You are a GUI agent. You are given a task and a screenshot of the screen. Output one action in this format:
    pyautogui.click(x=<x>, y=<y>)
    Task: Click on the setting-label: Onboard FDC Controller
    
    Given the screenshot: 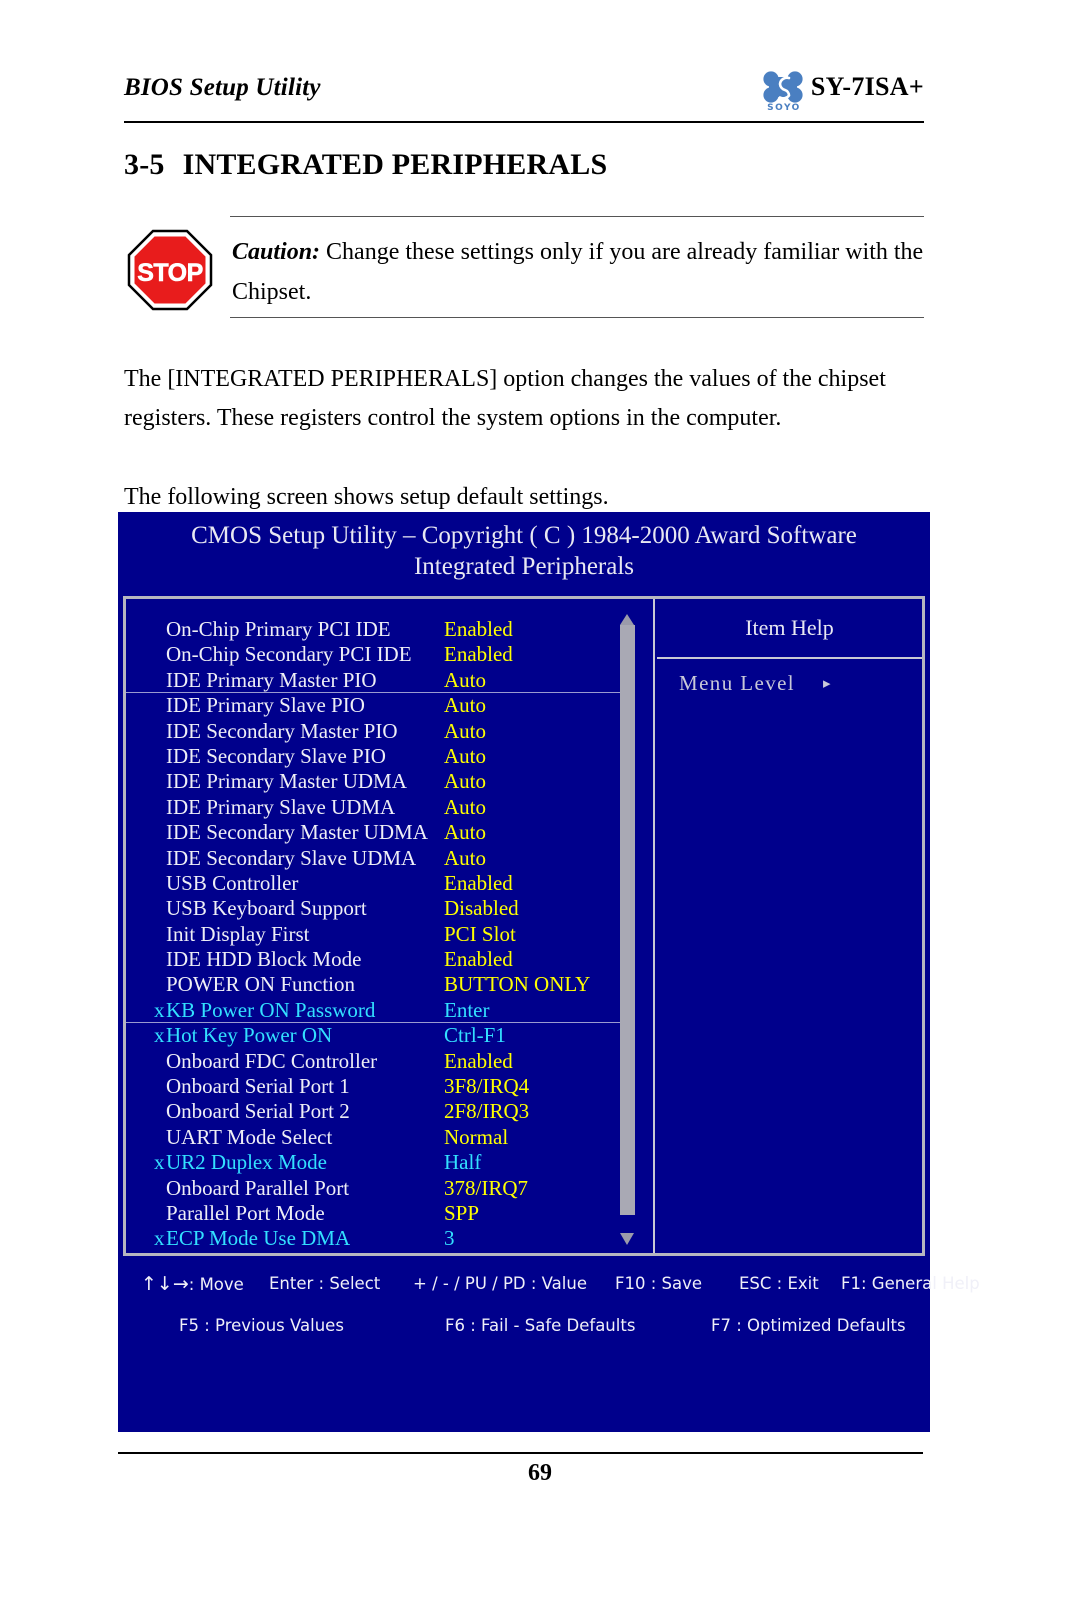 What is the action you would take?
    pyautogui.click(x=272, y=1060)
    